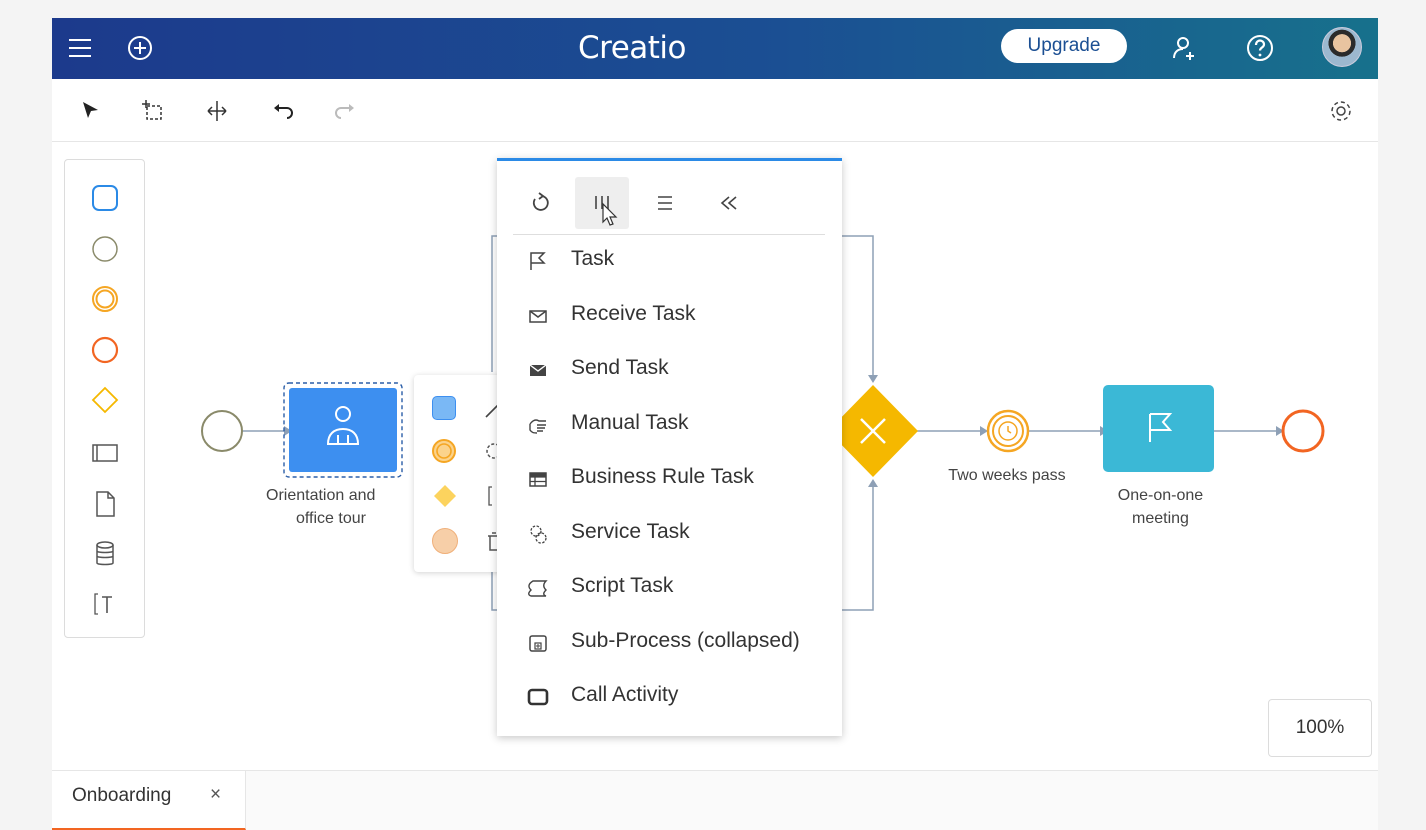 The height and width of the screenshot is (830, 1426). I want to click on menu-item-sub-process: Sub-Process (collapsed), so click(669, 643).